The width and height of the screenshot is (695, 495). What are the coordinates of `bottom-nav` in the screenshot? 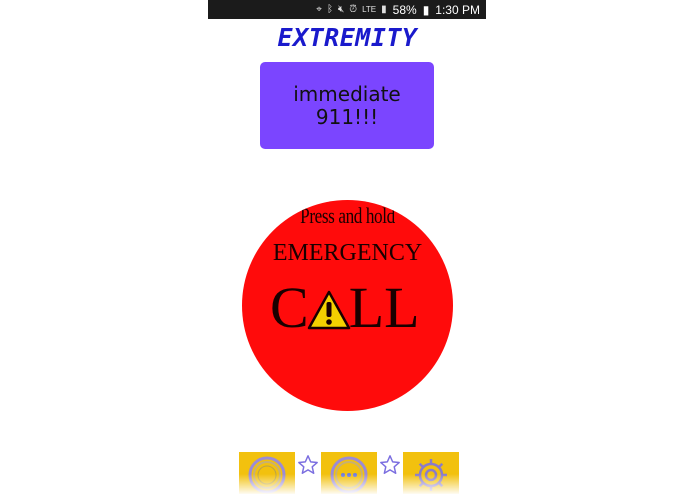 It's located at (347, 473).